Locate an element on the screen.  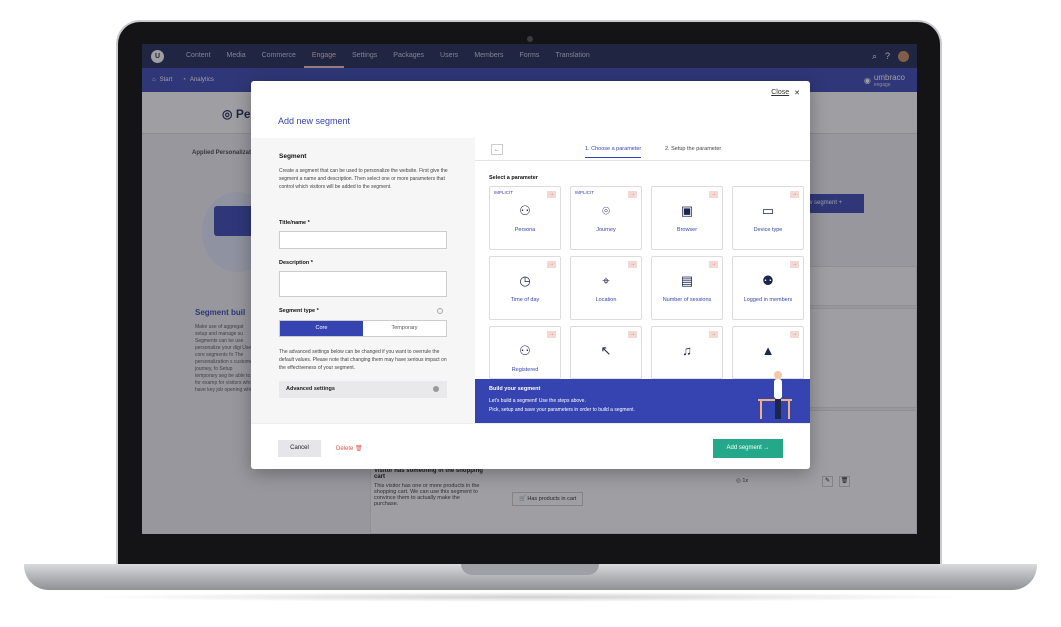
modal-footer: Cancel Delete 🗑 Add segment → is located at coordinates (530, 446).